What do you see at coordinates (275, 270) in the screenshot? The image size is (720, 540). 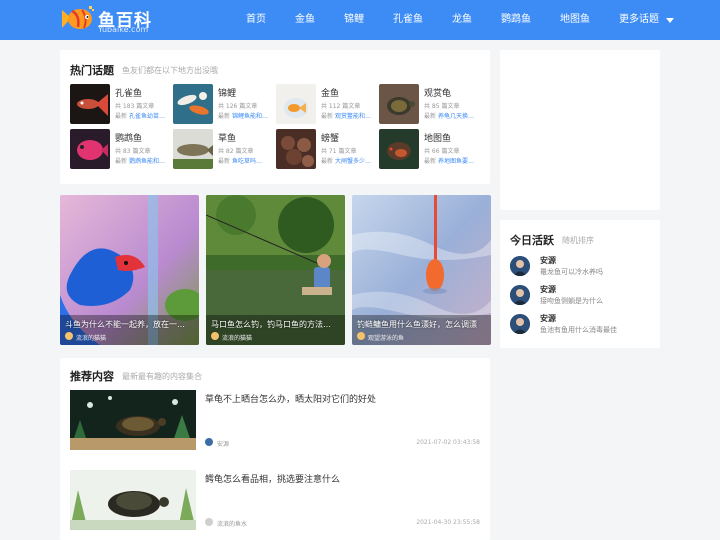 I see `feature-card: 马口鱼怎么钓，钓马口鱼的方法… 流浪的猫猫` at bounding box center [275, 270].